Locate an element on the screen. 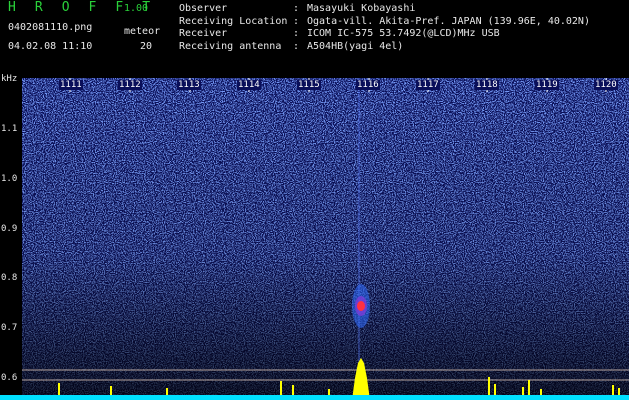  observation-datetime: 04.02.08 11:10 is located at coordinates (50, 46).